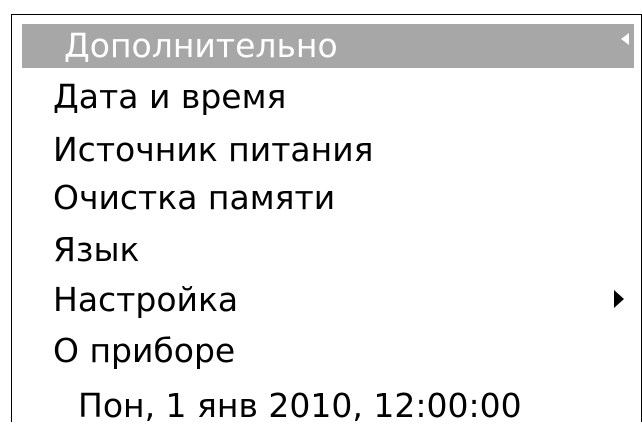  I want to click on menu-item-language: Язык, so click(96, 250).